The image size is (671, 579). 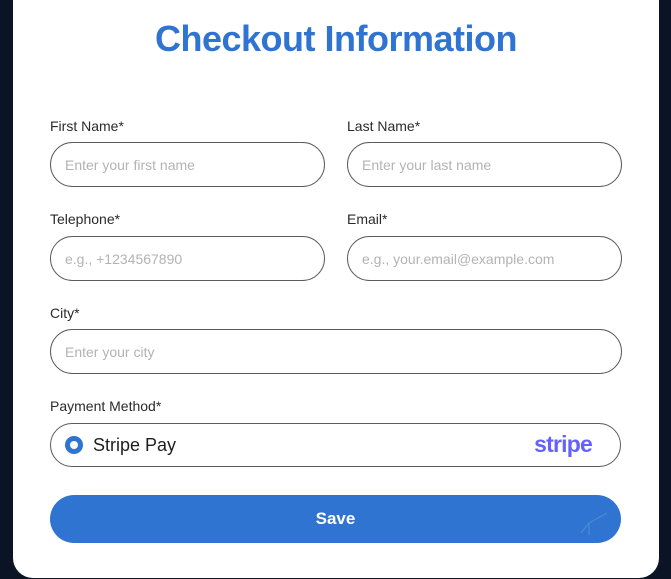 I want to click on city-label: City*, so click(x=65, y=313).